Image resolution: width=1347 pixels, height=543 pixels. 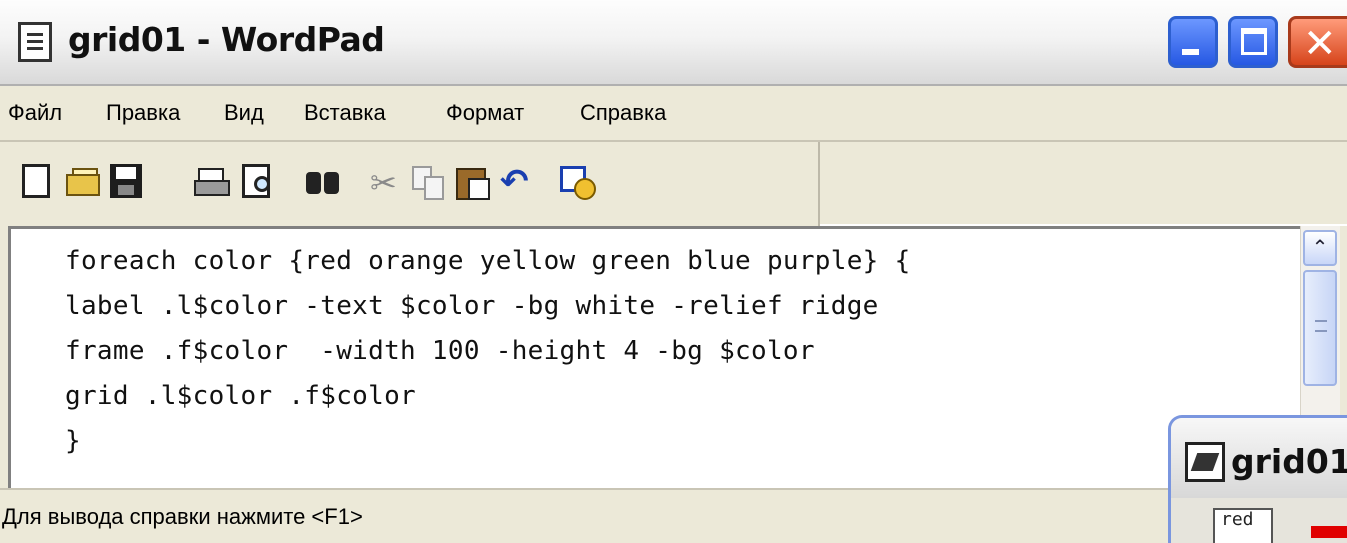 What do you see at coordinates (1243, 525) in the screenshot?
I see `color-label: red` at bounding box center [1243, 525].